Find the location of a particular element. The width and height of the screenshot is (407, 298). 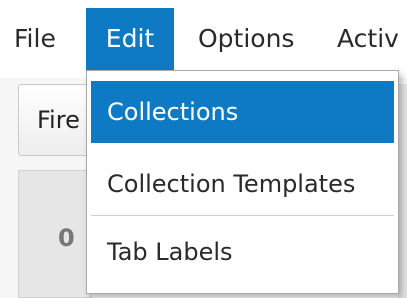

menu-edit: Edit is located at coordinates (130, 39).